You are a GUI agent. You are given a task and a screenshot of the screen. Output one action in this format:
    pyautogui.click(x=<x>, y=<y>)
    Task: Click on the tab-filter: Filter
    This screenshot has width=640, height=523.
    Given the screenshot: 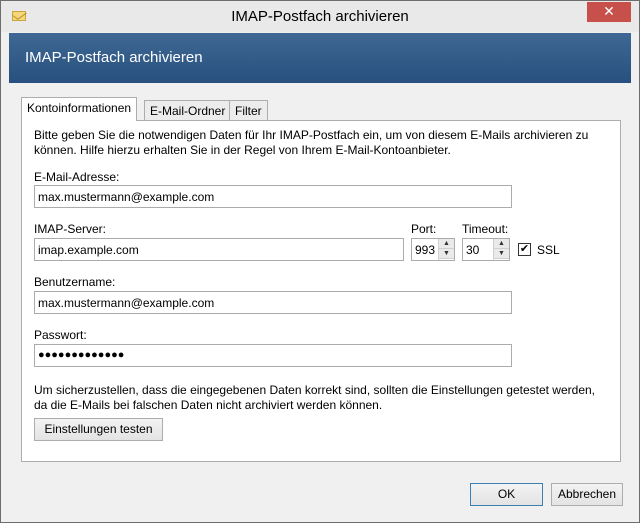 What is the action you would take?
    pyautogui.click(x=248, y=110)
    